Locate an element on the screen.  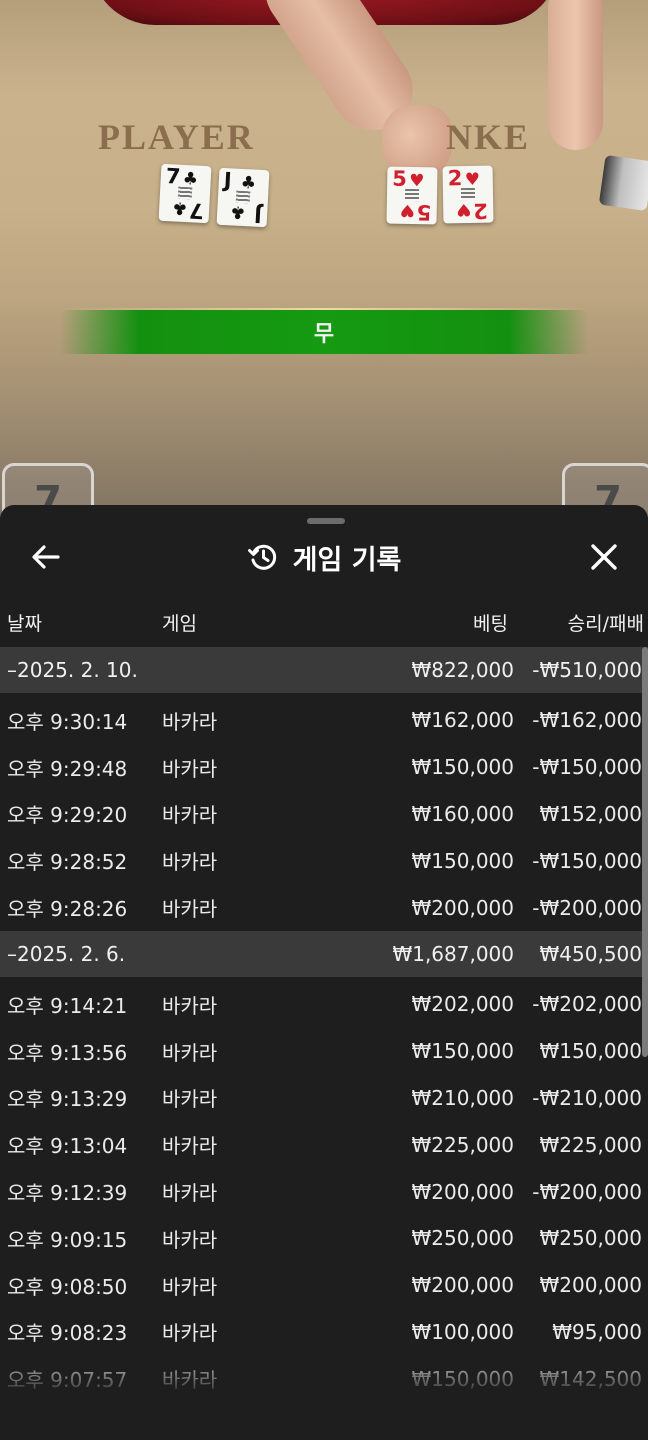
row-time: 오후 9:28:26 is located at coordinates (67, 909).